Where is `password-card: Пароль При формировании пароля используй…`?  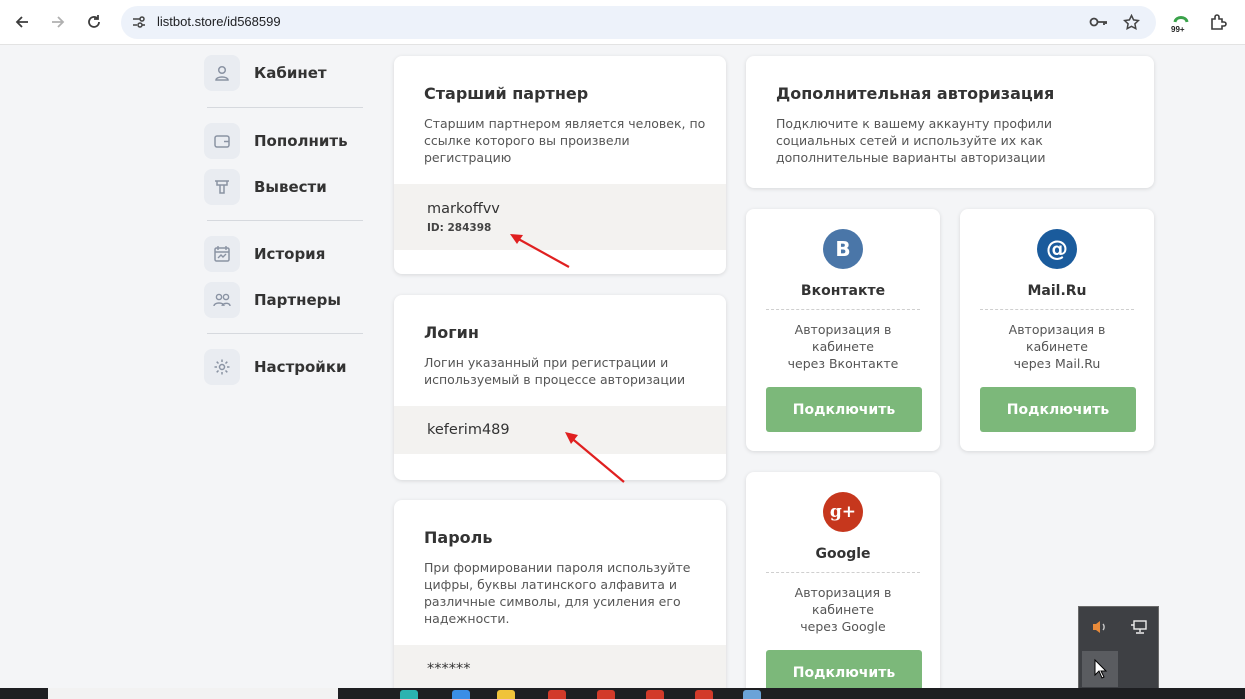 password-card: Пароль При формировании пароля используй… is located at coordinates (560, 599).